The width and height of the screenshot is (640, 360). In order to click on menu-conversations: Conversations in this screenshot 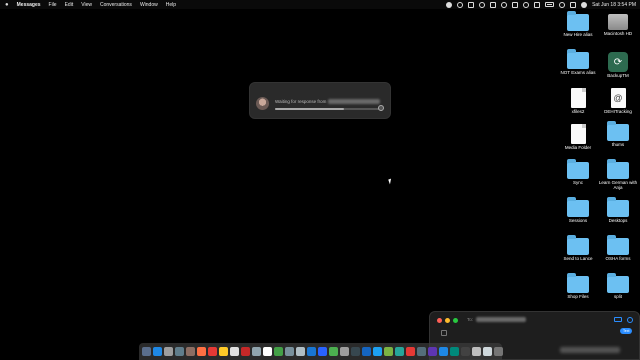, I will do `click(116, 5)`.